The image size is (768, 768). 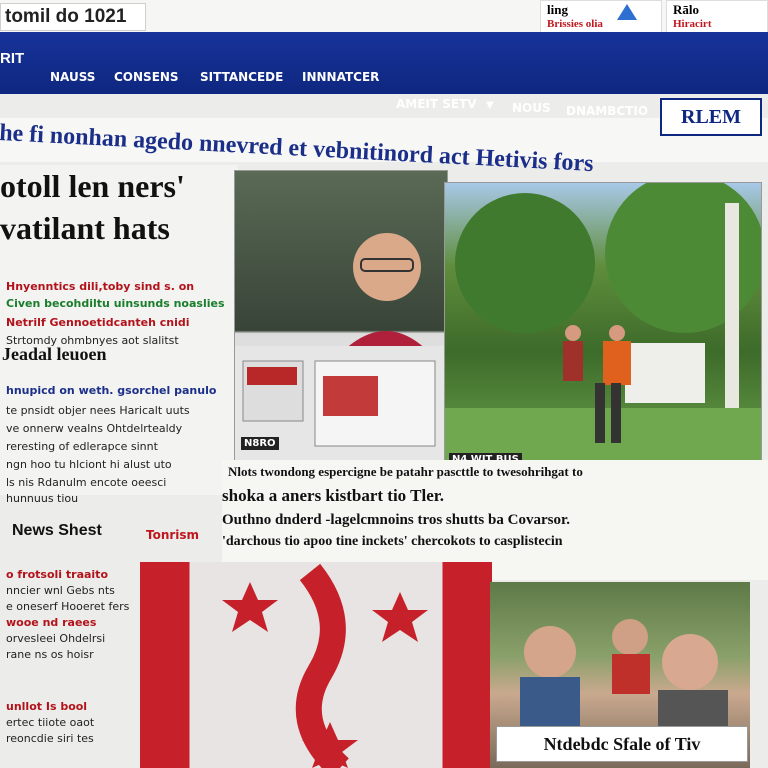 I want to click on section-subhead: Jeadal leuoen, so click(x=54, y=354).